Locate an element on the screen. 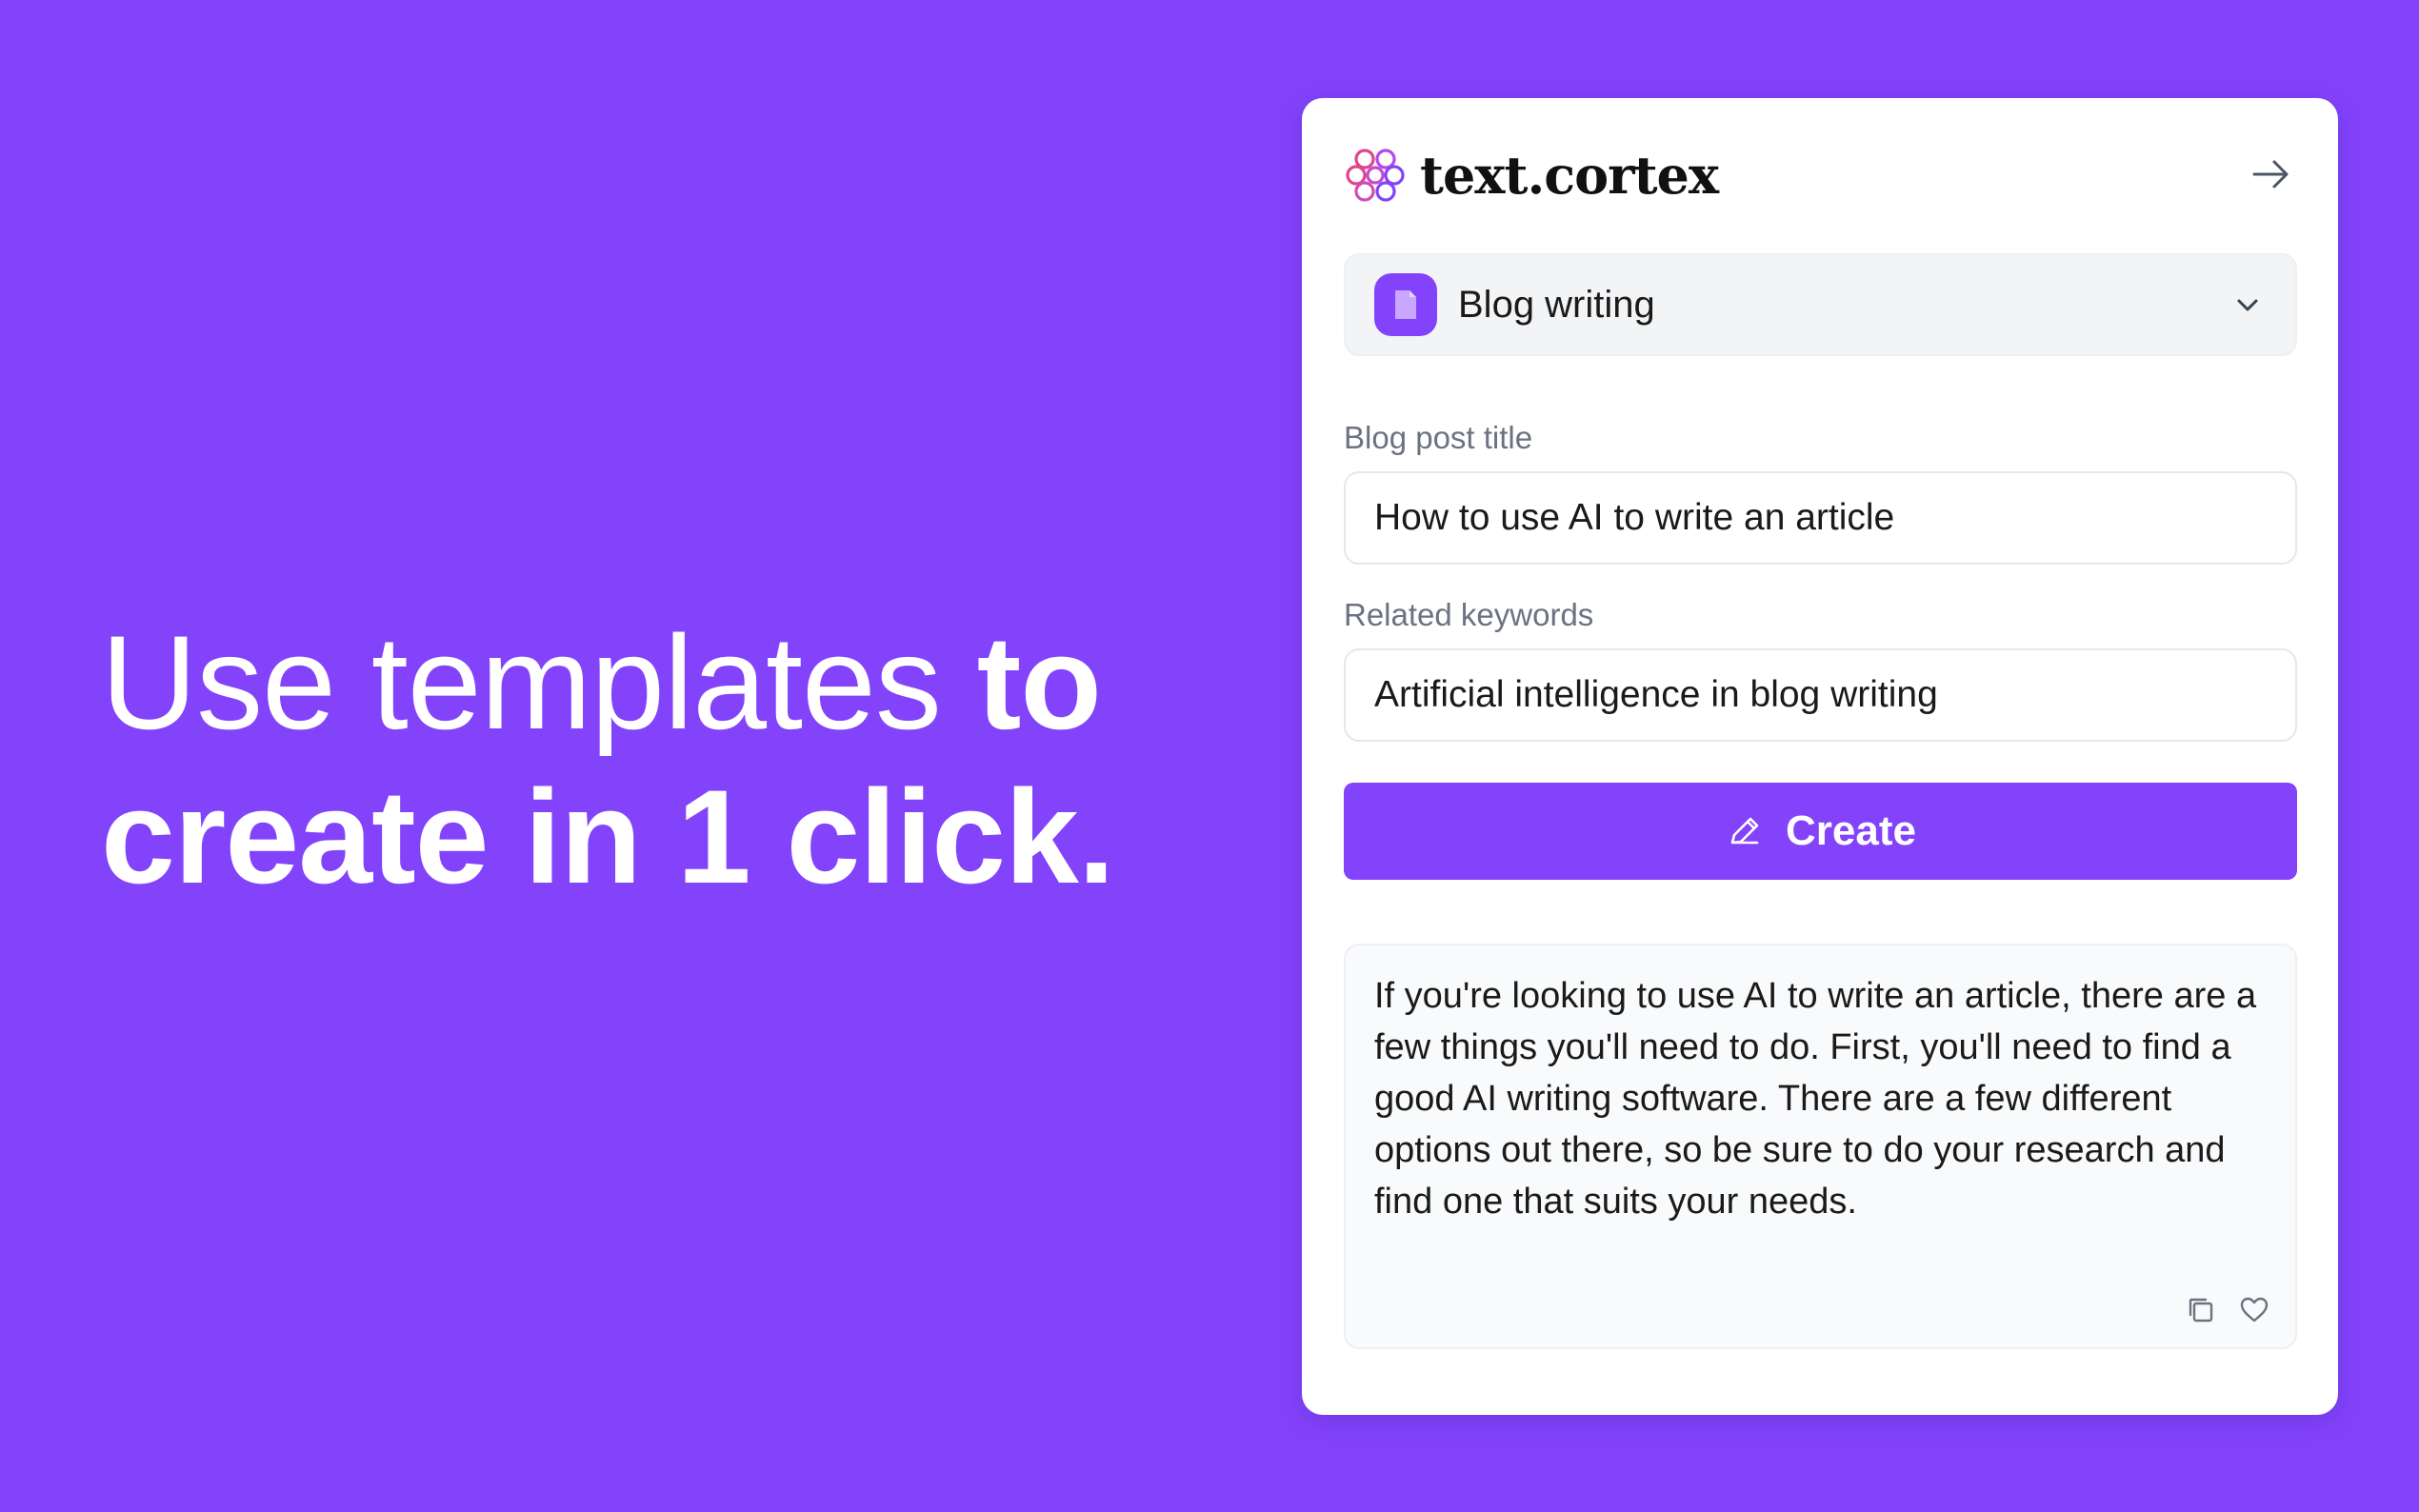 This screenshot has width=2419, height=1512. chevron-down-icon is located at coordinates (2247, 305).